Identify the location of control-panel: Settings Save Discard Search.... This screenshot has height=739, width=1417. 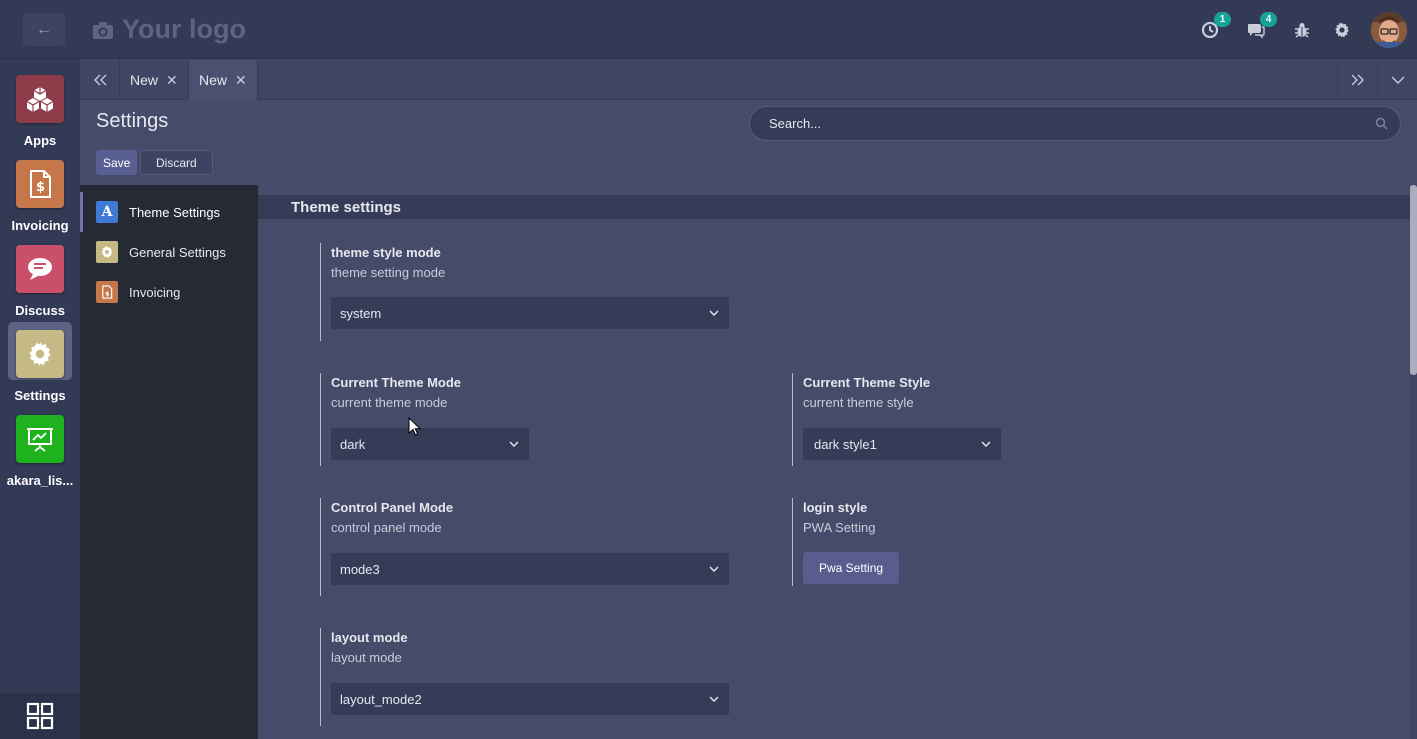
(748, 143).